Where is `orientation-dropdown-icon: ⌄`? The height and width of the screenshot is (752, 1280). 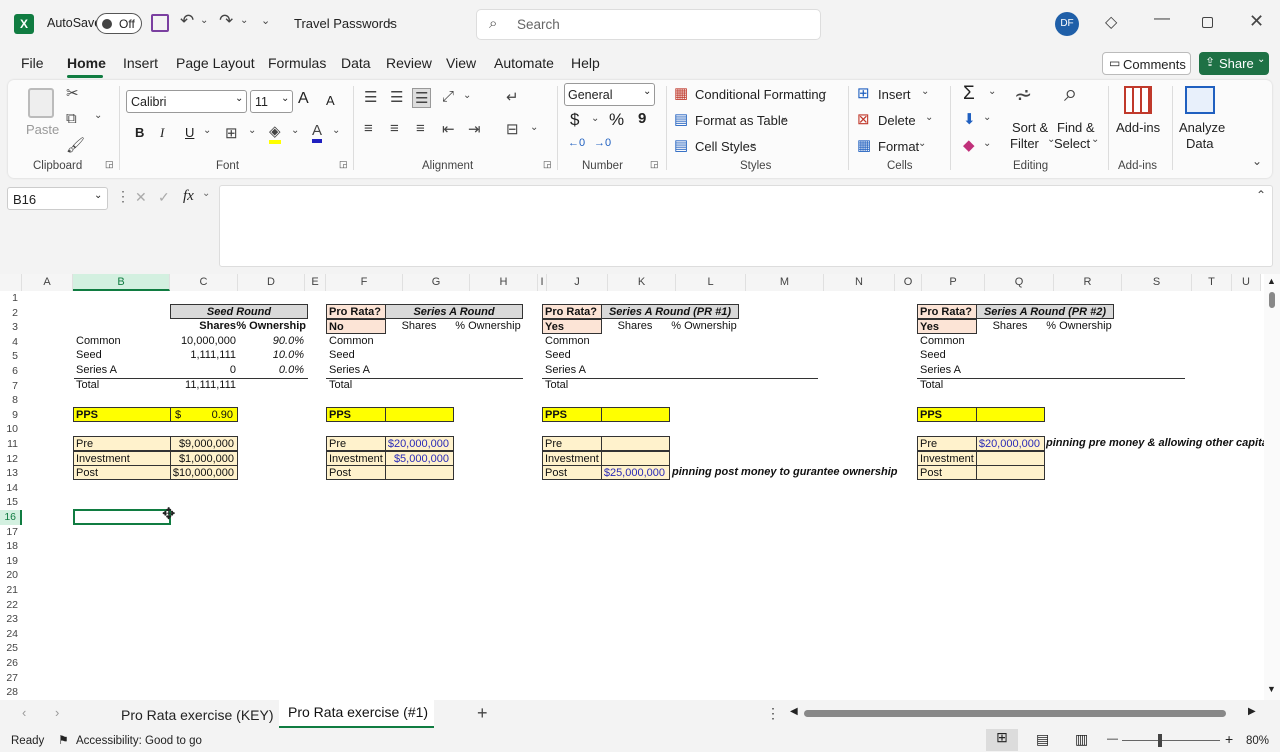 orientation-dropdown-icon: ⌄ is located at coordinates (467, 95).